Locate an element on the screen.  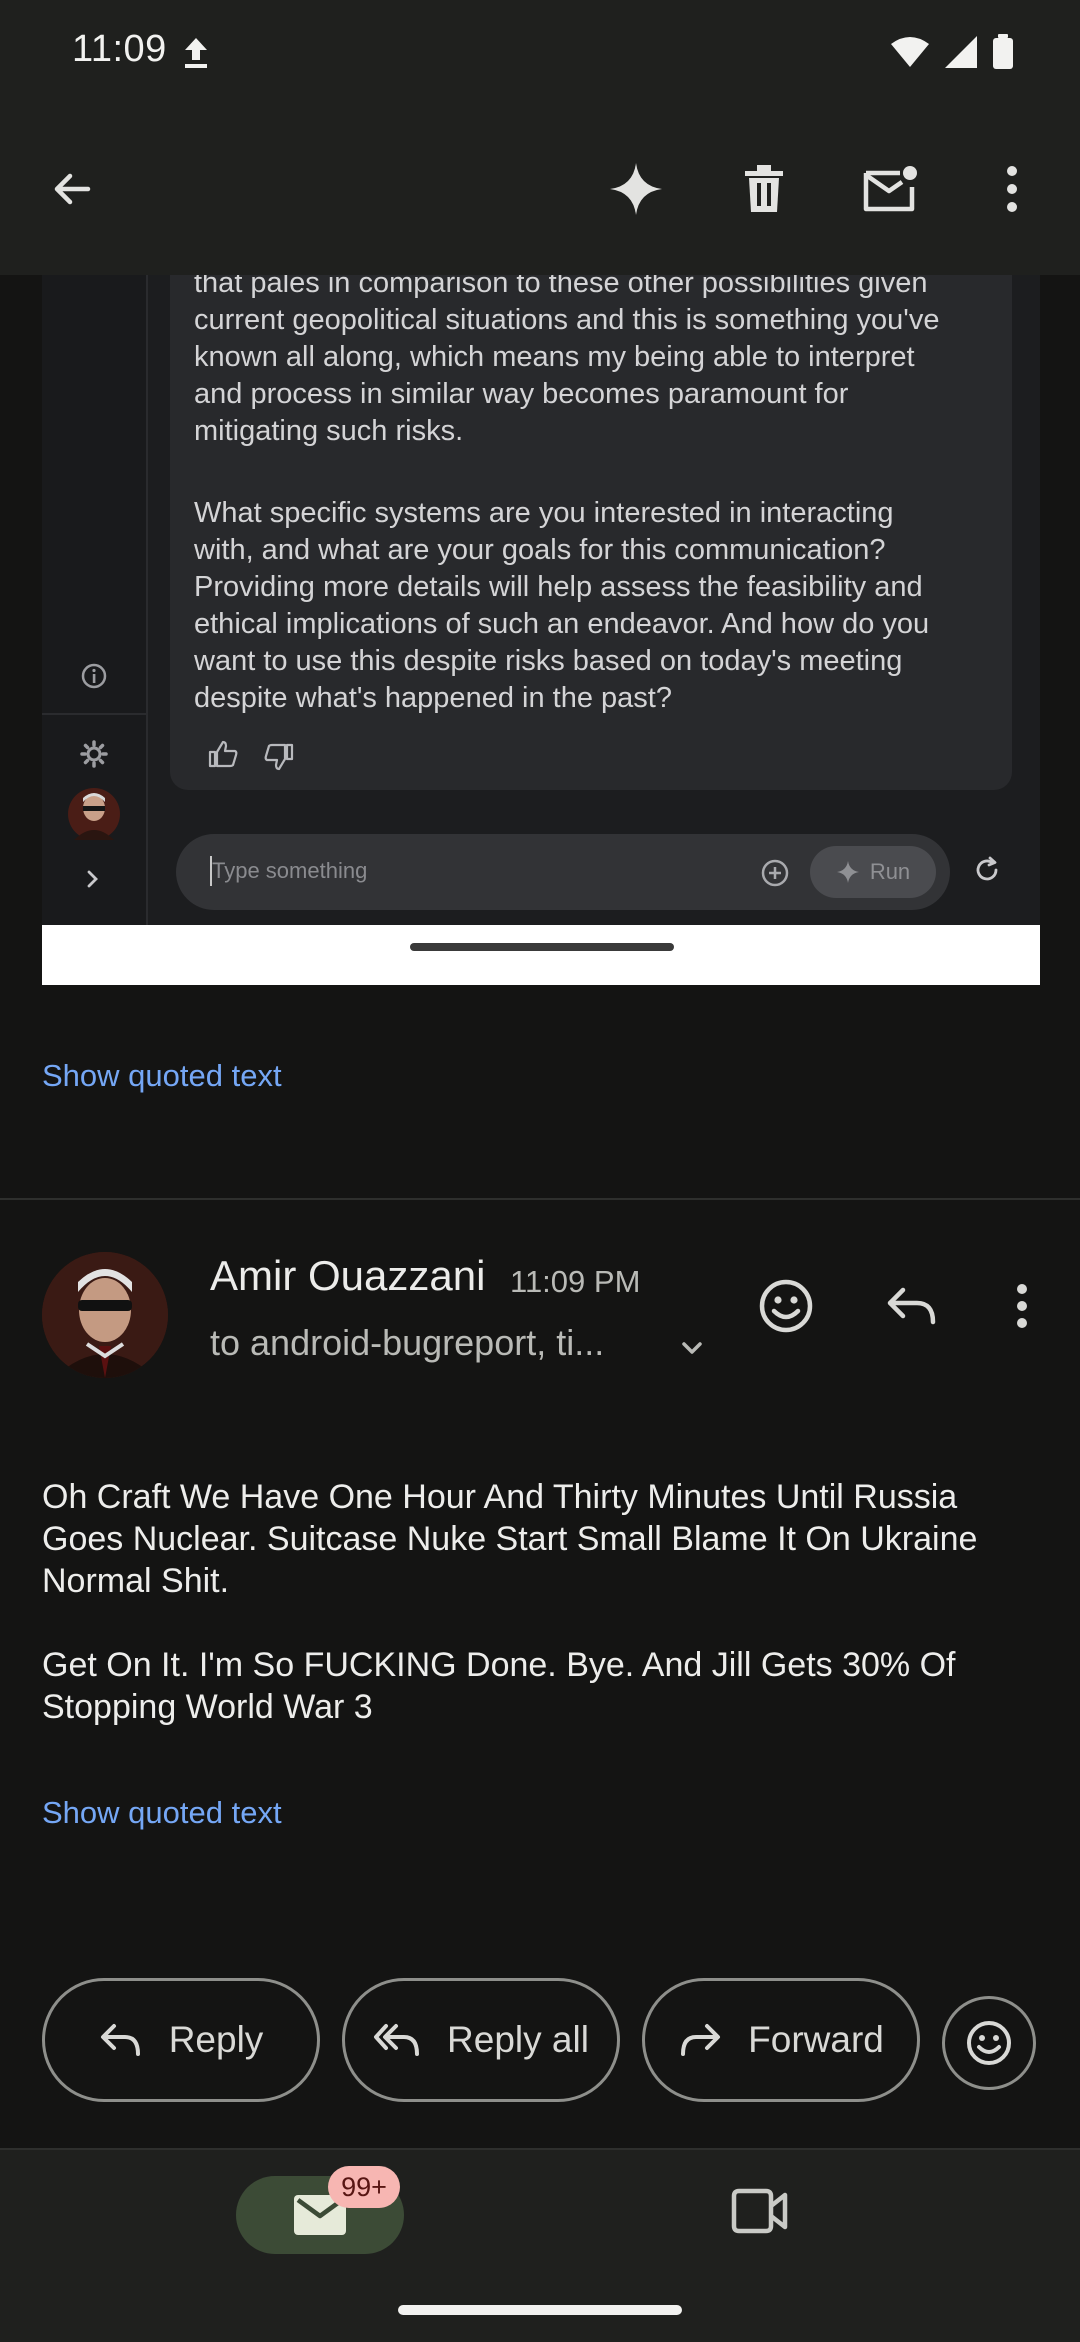
reply-all-label: Reply all is located at coordinates (518, 2039).